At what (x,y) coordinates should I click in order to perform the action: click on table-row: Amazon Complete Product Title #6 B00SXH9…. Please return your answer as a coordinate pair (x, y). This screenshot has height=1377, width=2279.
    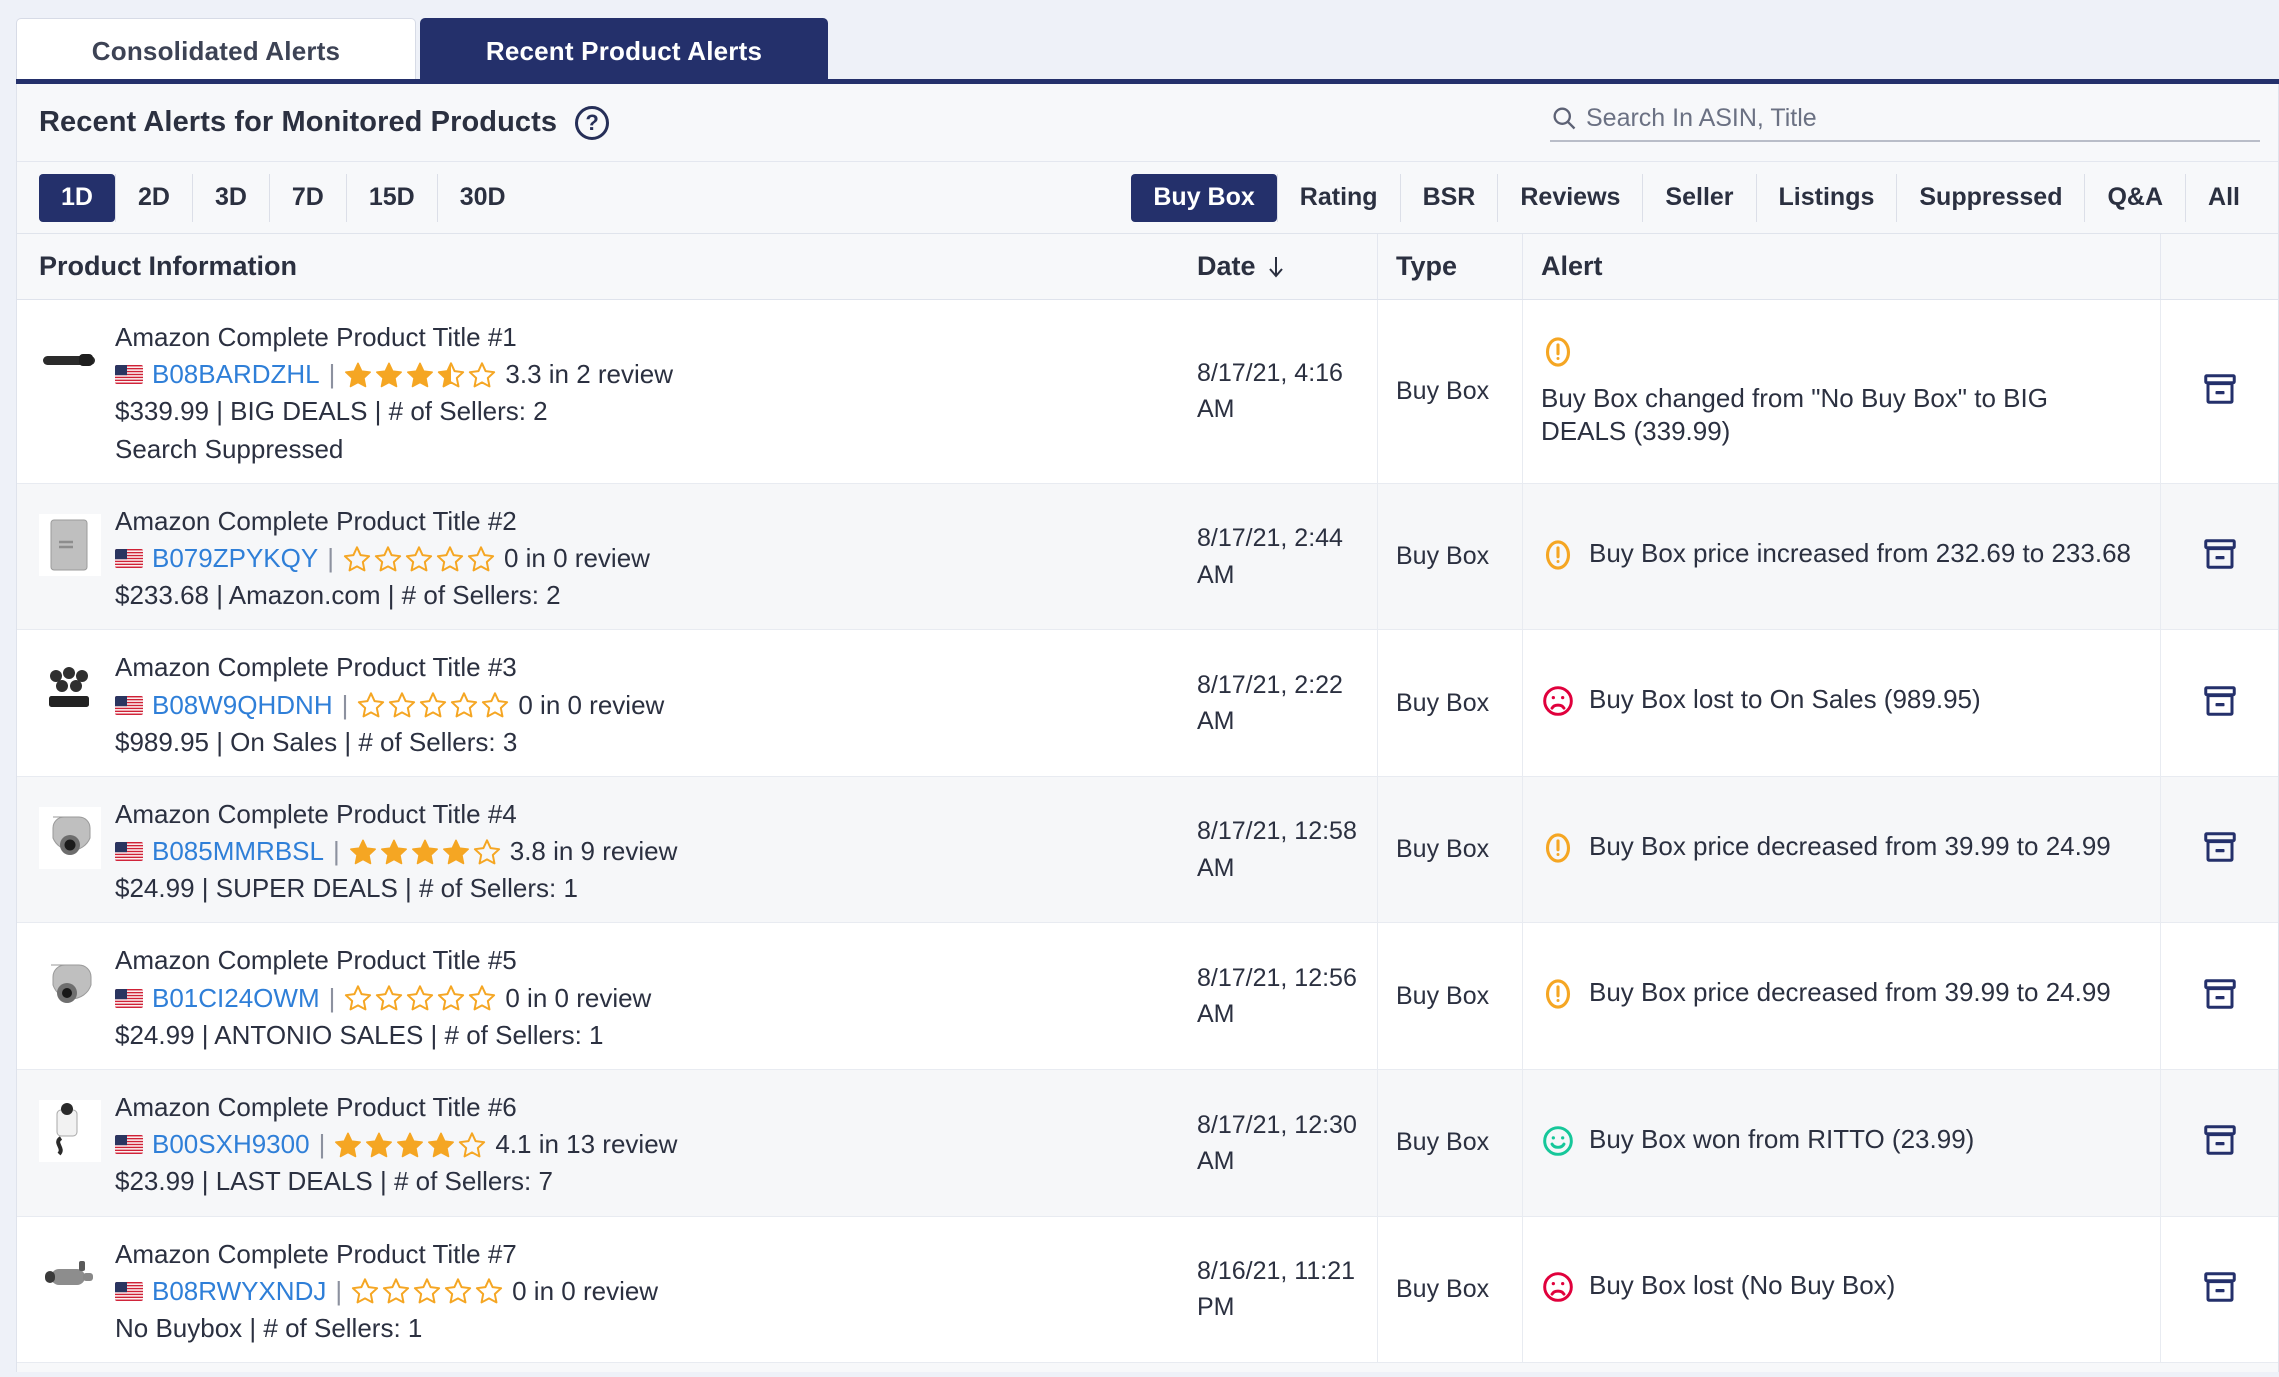
    Looking at the image, I should click on (1147, 1143).